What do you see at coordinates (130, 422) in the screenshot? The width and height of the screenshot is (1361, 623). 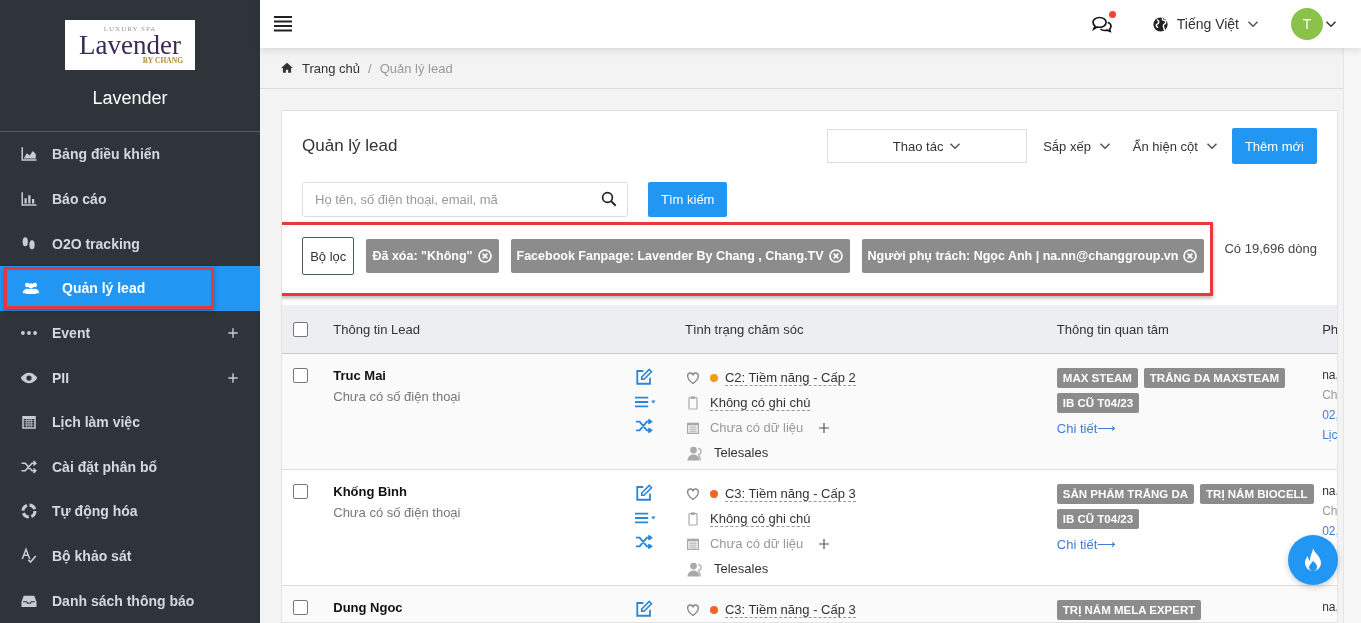 I see `sidebar-item: Lịch làm việc` at bounding box center [130, 422].